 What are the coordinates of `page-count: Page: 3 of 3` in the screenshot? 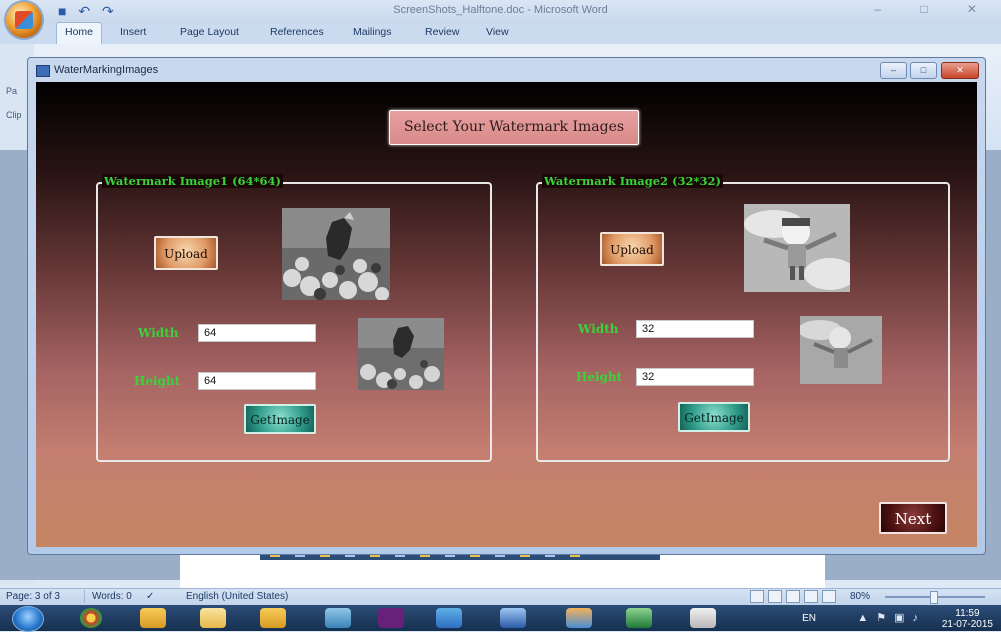 It's located at (33, 596).